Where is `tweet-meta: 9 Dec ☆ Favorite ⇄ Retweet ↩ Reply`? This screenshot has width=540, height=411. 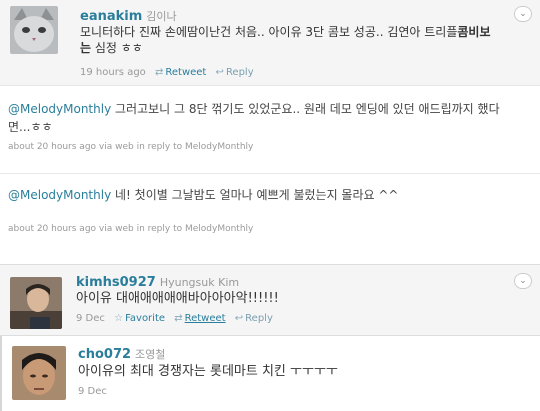
tweet-meta: 9 Dec ☆ Favorite ⇄ Retweet ↩ Reply is located at coordinates (174, 318).